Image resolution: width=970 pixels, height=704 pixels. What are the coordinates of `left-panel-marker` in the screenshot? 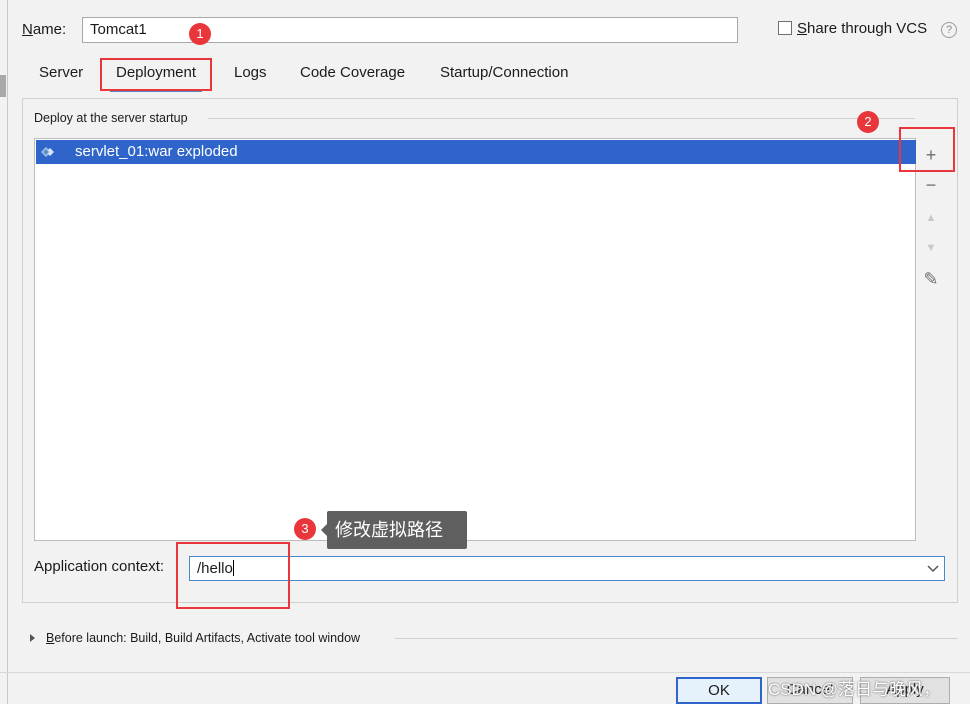 It's located at (3, 86).